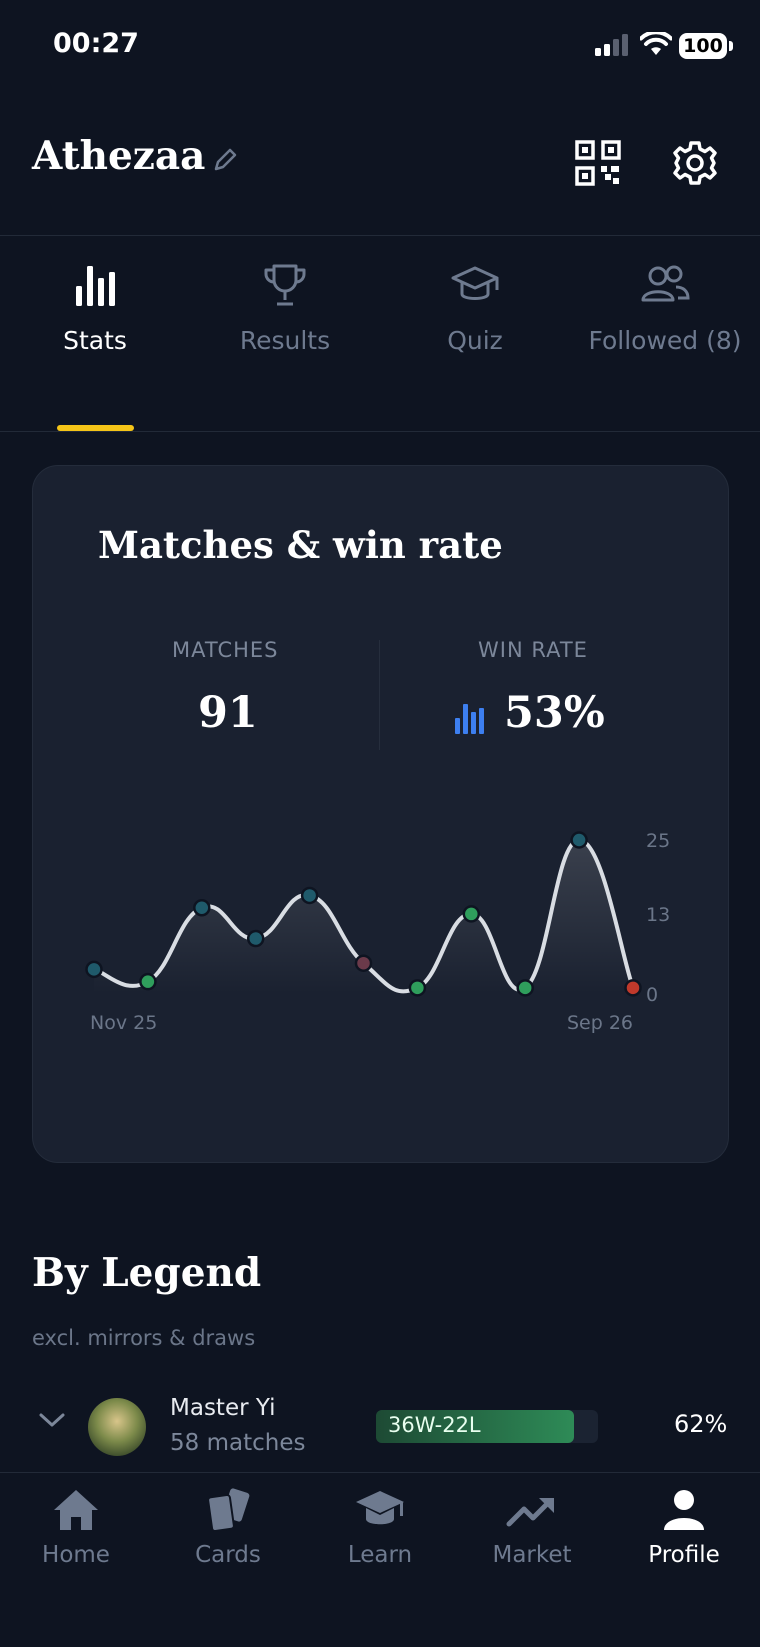 The height and width of the screenshot is (1647, 760). I want to click on winrate-value: 53%, so click(554, 713).